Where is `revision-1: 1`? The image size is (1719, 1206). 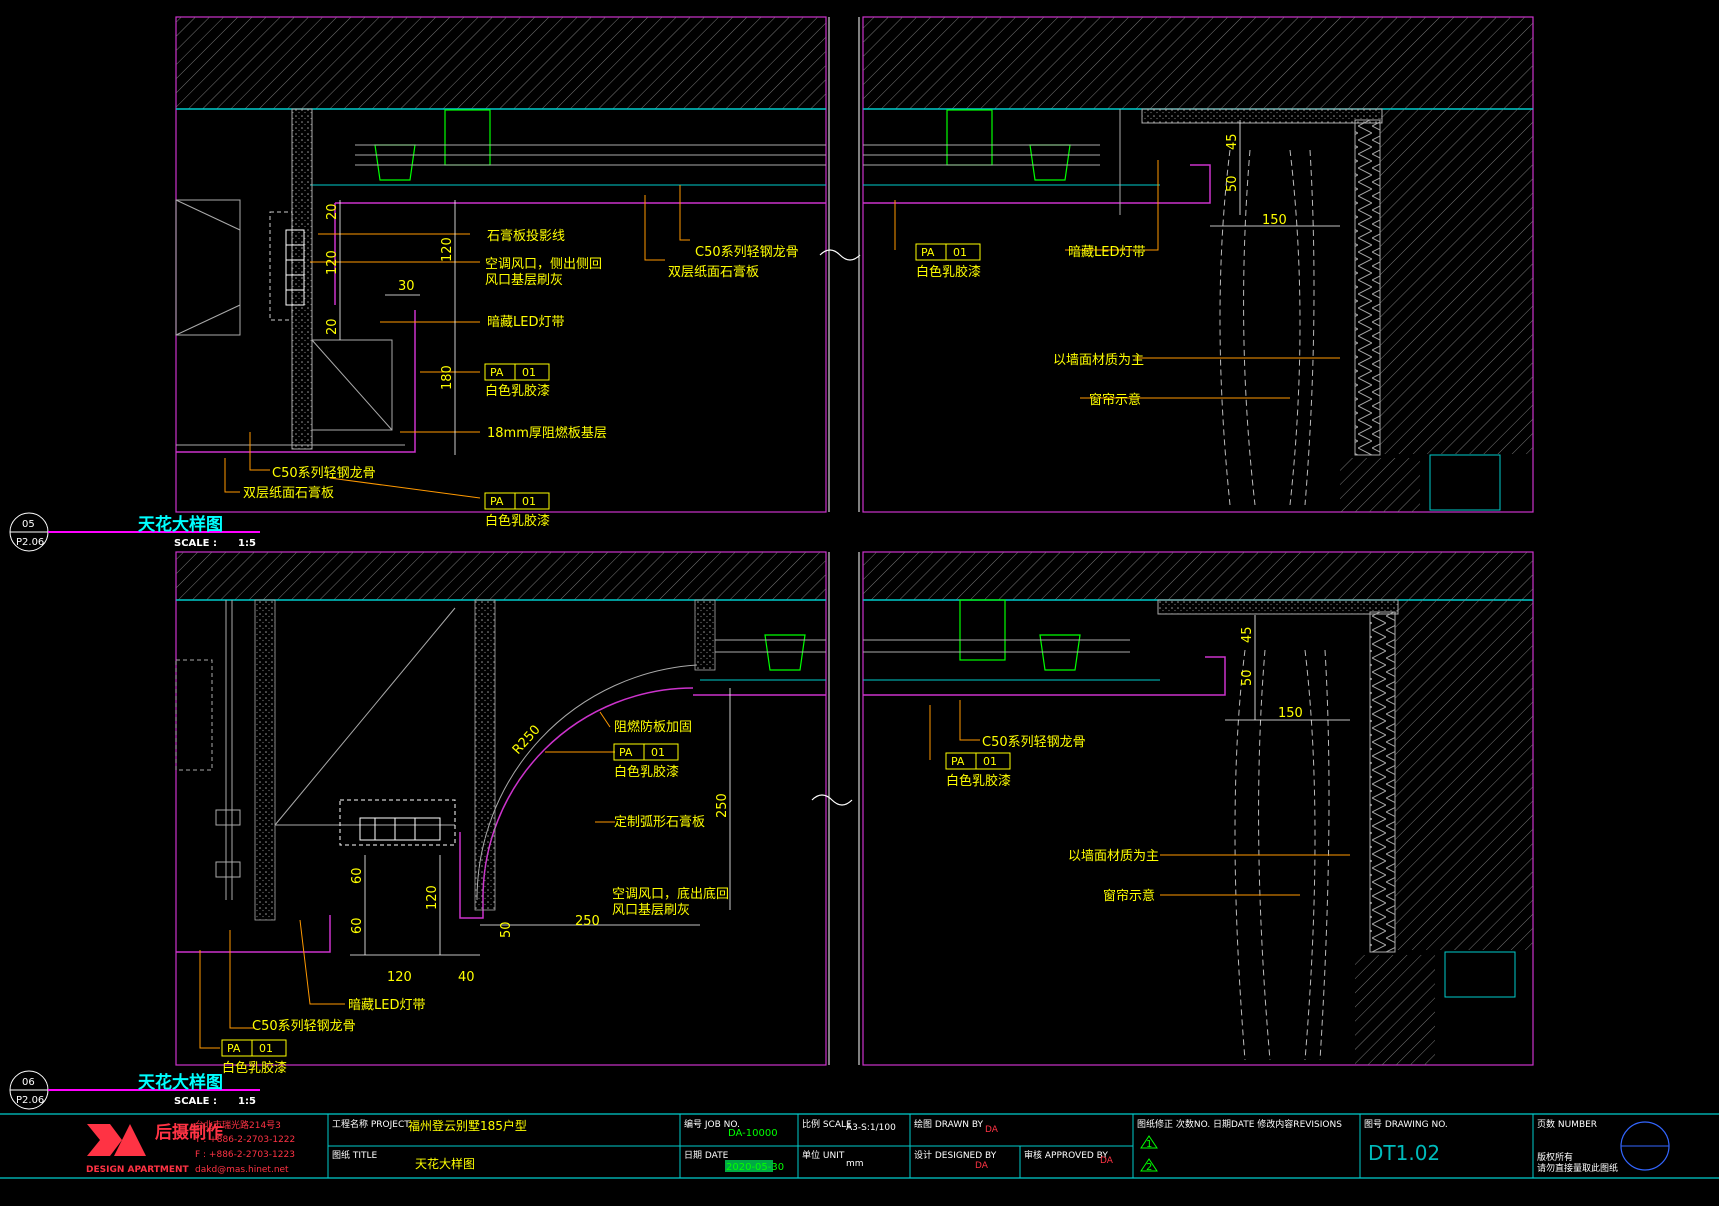
revision-1: 1 is located at coordinates (1149, 1144).